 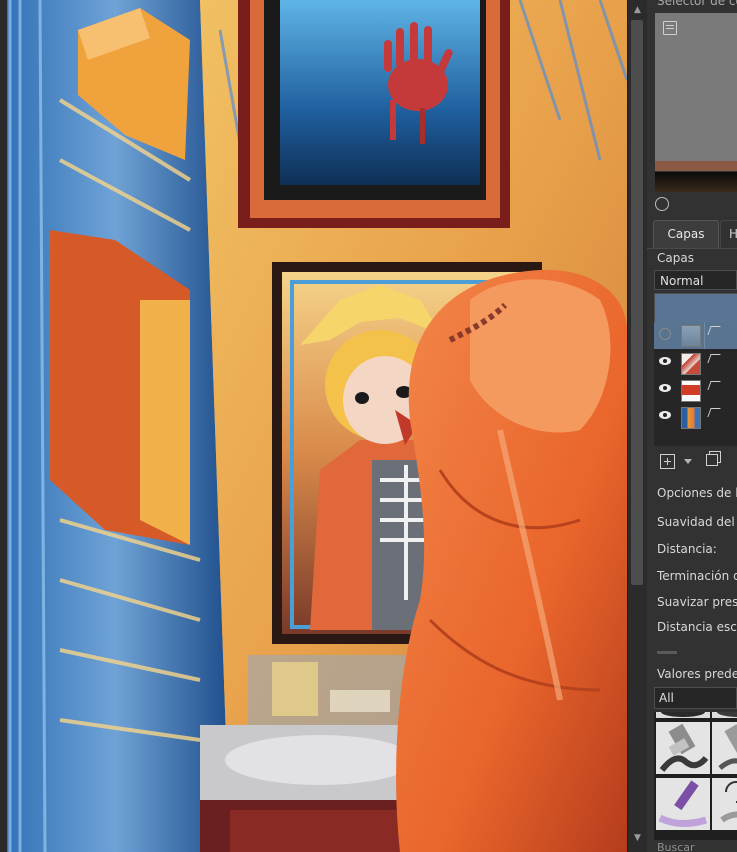 I want to click on pressure-smoothing-label: Suavizar presió, so click(x=697, y=602).